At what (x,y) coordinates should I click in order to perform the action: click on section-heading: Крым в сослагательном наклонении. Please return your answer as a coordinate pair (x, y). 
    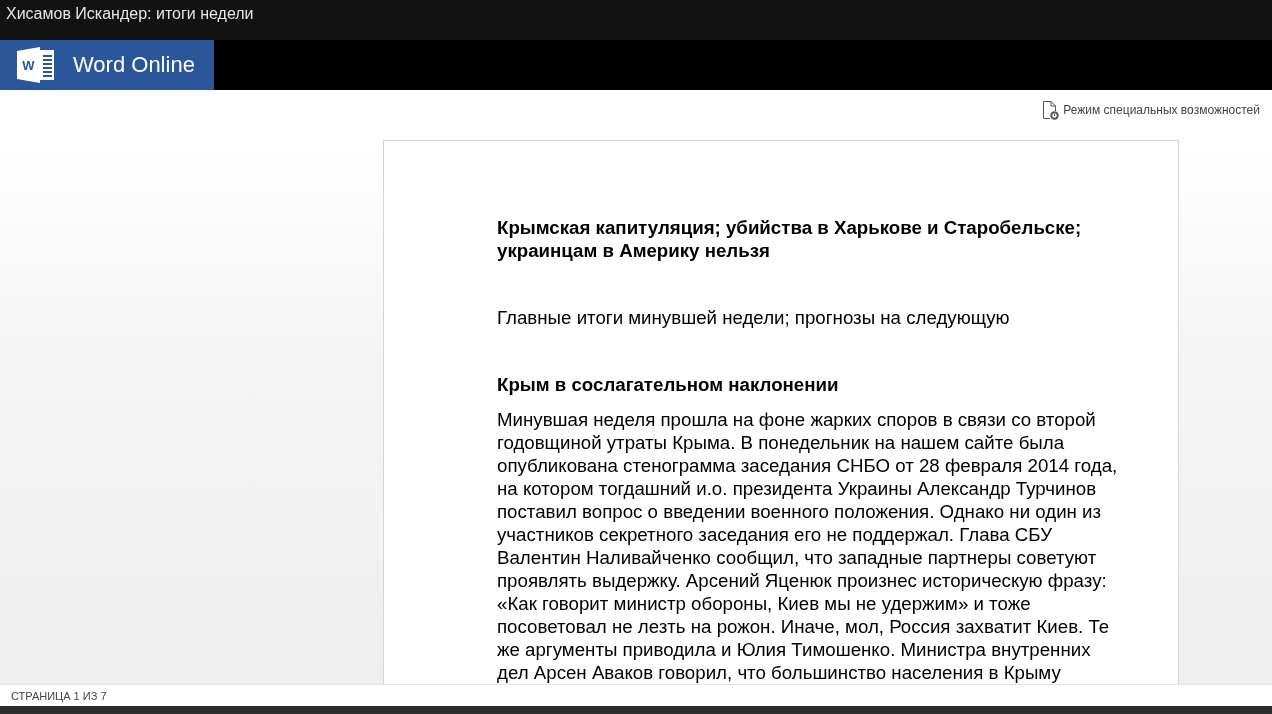
    Looking at the image, I should click on (668, 384).